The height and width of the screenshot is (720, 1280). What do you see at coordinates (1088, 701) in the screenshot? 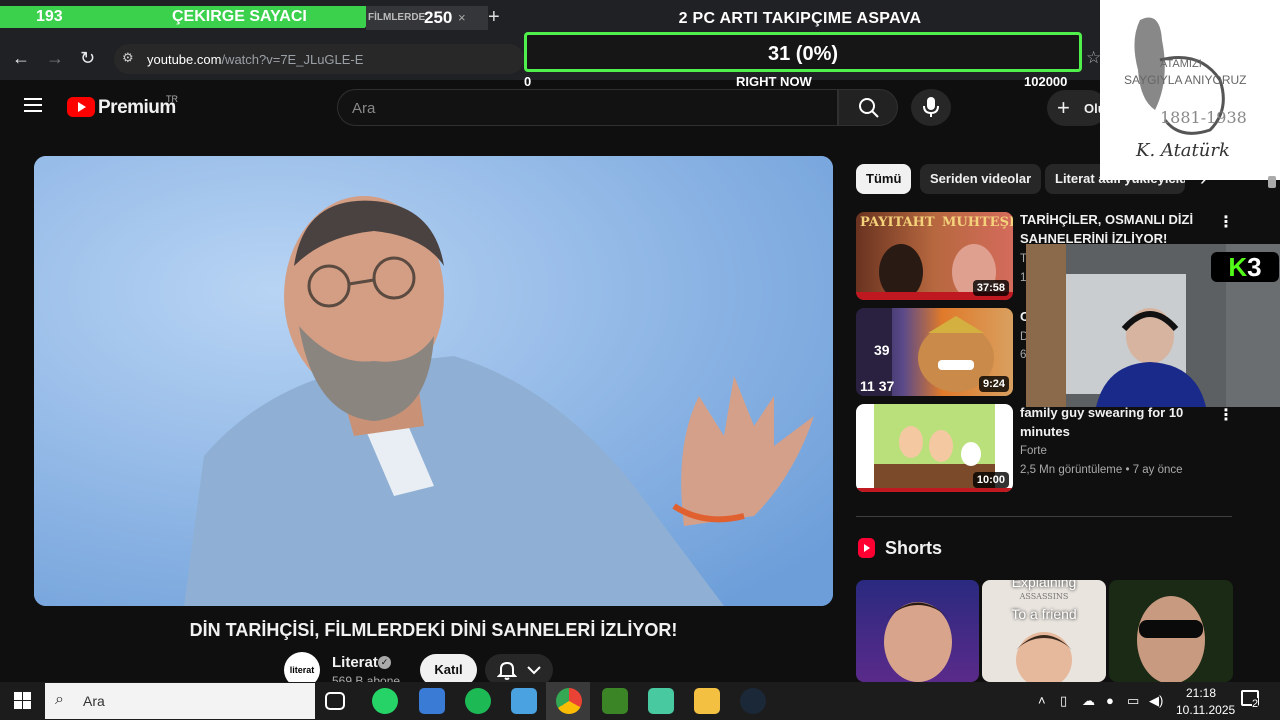
I see `tray-cloud-icon: ☁` at bounding box center [1088, 701].